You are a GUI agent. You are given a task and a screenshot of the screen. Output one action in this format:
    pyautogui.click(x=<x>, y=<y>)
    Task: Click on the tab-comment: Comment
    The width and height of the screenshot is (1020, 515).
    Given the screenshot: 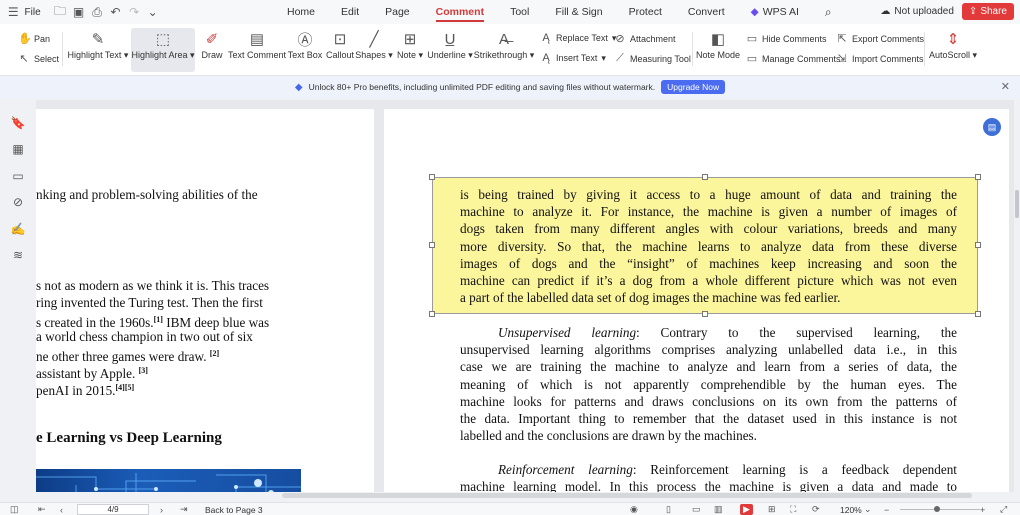 What is the action you would take?
    pyautogui.click(x=460, y=12)
    